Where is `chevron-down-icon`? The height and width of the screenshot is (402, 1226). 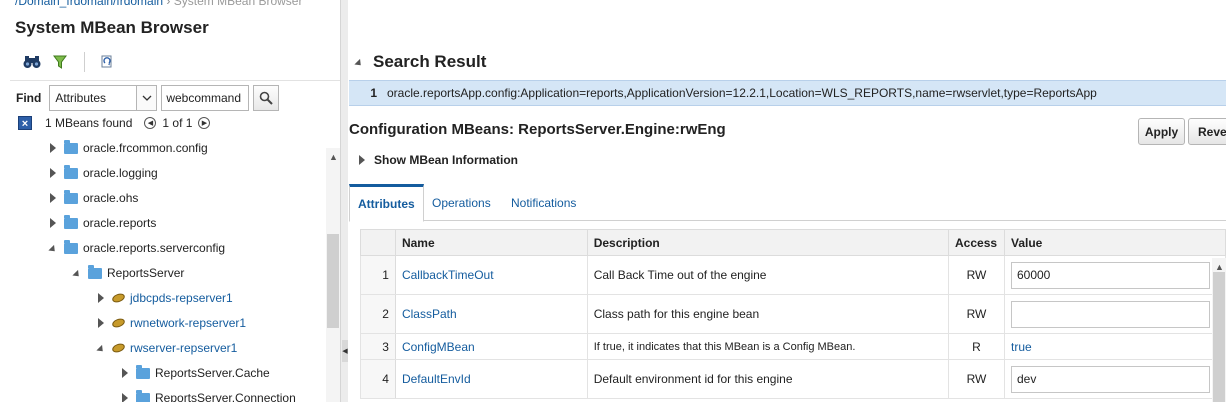
chevron-down-icon is located at coordinates (146, 97).